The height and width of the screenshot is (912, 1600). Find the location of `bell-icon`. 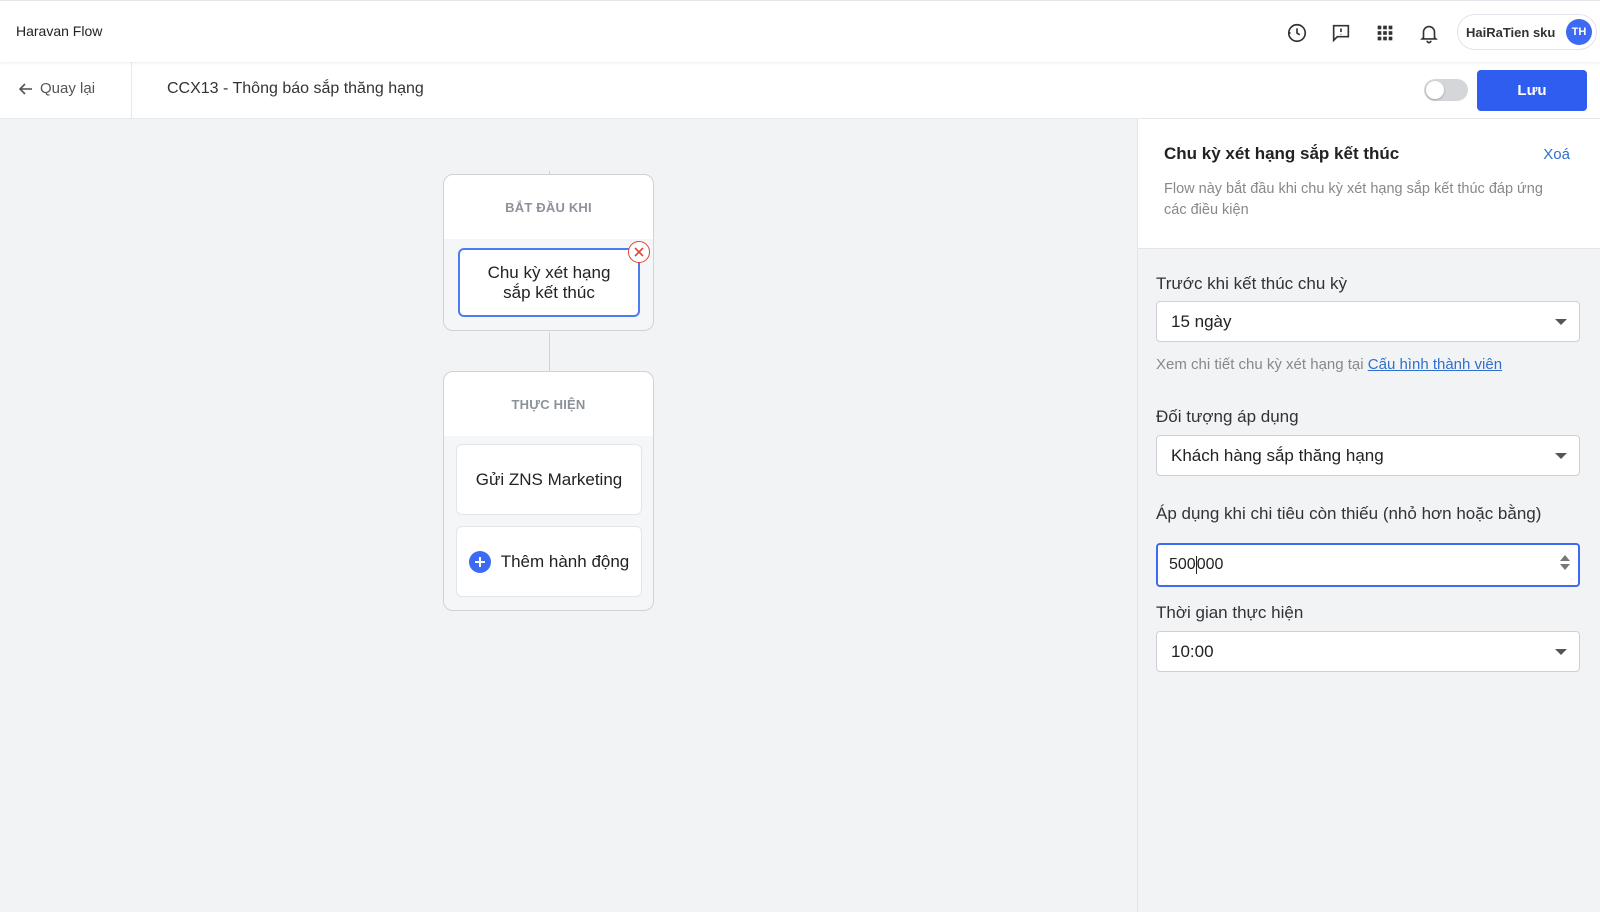

bell-icon is located at coordinates (1429, 33).